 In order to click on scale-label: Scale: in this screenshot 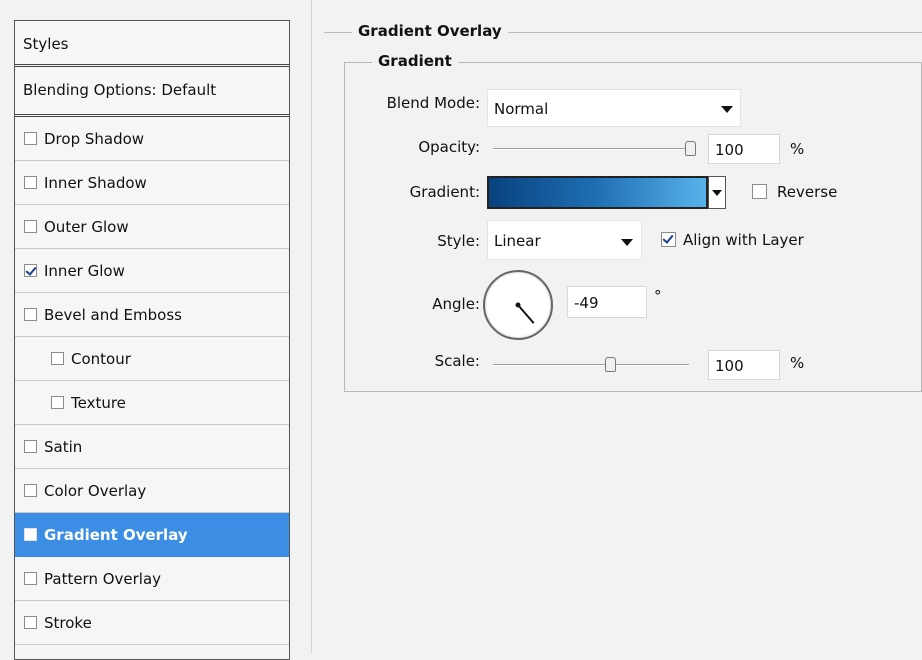, I will do `click(457, 361)`.